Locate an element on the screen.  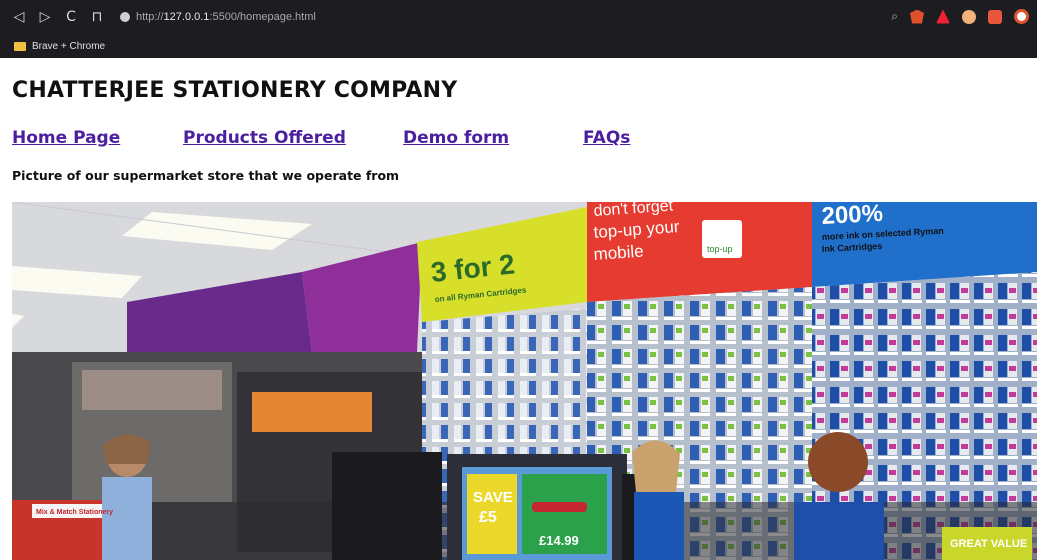
sign-topup-badge: top-up is located at coordinates (720, 249).